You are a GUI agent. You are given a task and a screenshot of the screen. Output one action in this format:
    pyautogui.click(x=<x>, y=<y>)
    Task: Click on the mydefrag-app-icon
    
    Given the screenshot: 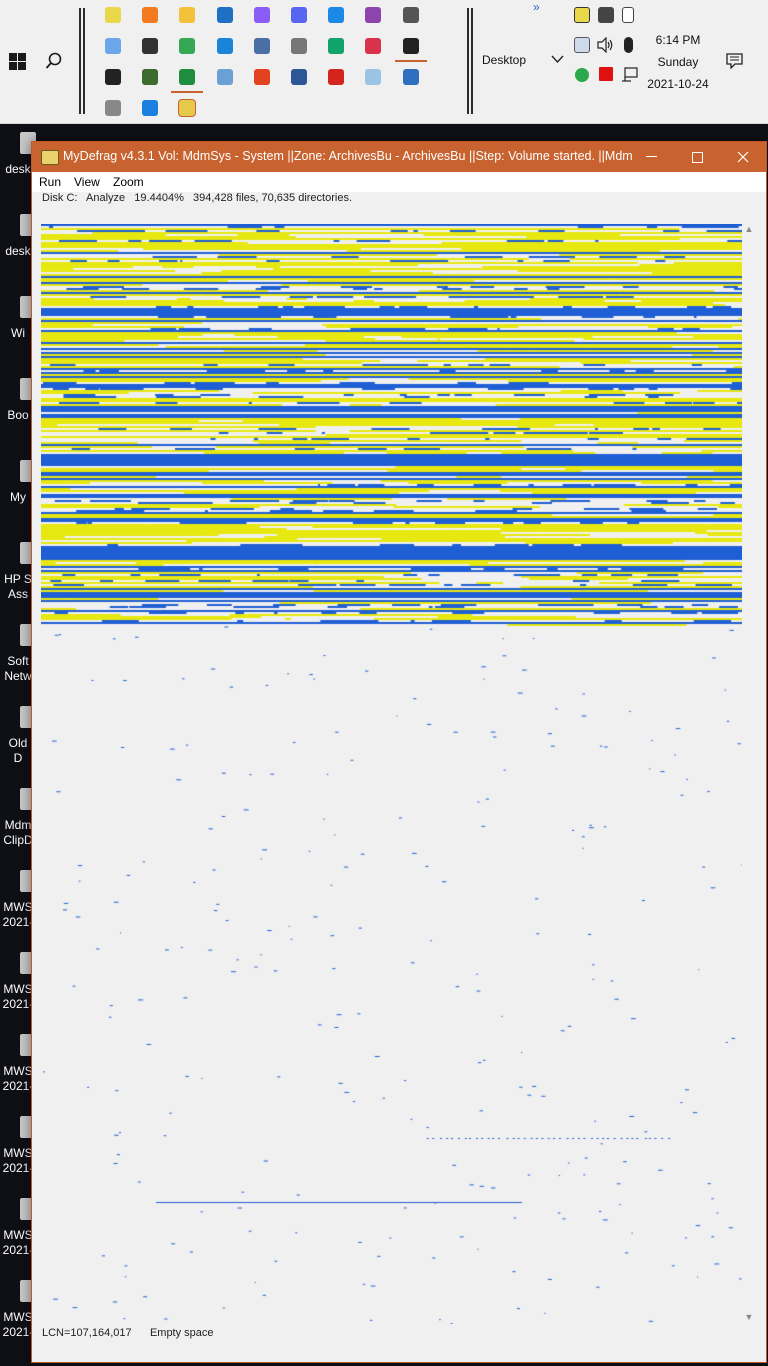 What is the action you would take?
    pyautogui.click(x=50, y=157)
    